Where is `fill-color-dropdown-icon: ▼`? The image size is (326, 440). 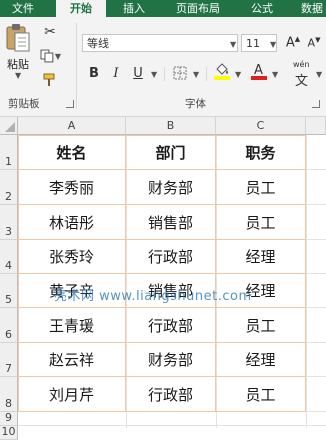
fill-color-dropdown-icon: ▼ is located at coordinates (238, 74).